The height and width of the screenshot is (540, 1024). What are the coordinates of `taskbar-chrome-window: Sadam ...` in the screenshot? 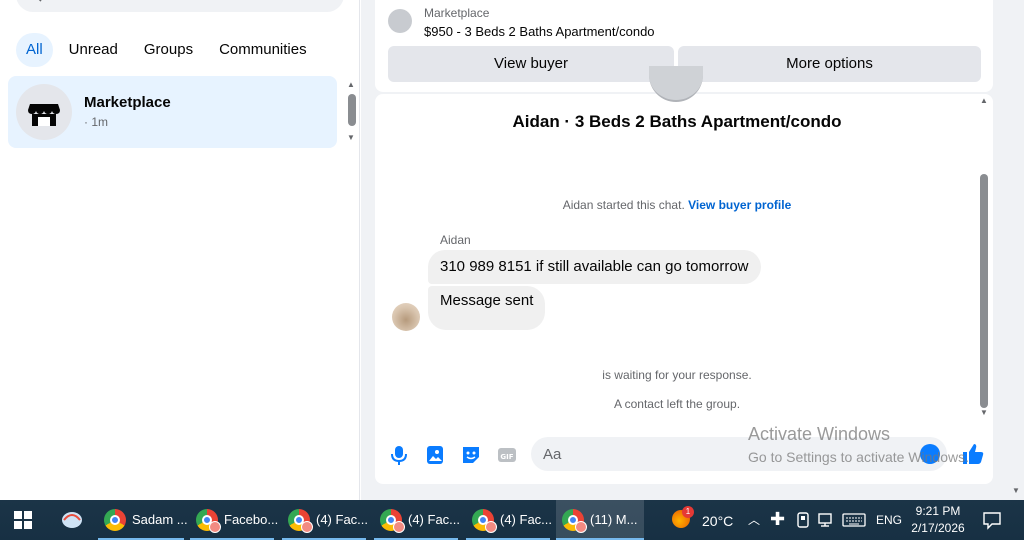 It's located at (143, 520).